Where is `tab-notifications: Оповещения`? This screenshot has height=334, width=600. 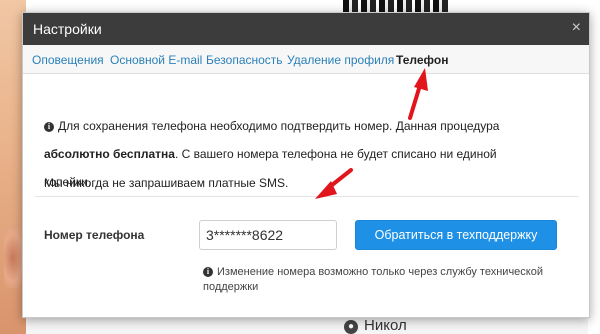 tab-notifications: Оповещения is located at coordinates (68, 60).